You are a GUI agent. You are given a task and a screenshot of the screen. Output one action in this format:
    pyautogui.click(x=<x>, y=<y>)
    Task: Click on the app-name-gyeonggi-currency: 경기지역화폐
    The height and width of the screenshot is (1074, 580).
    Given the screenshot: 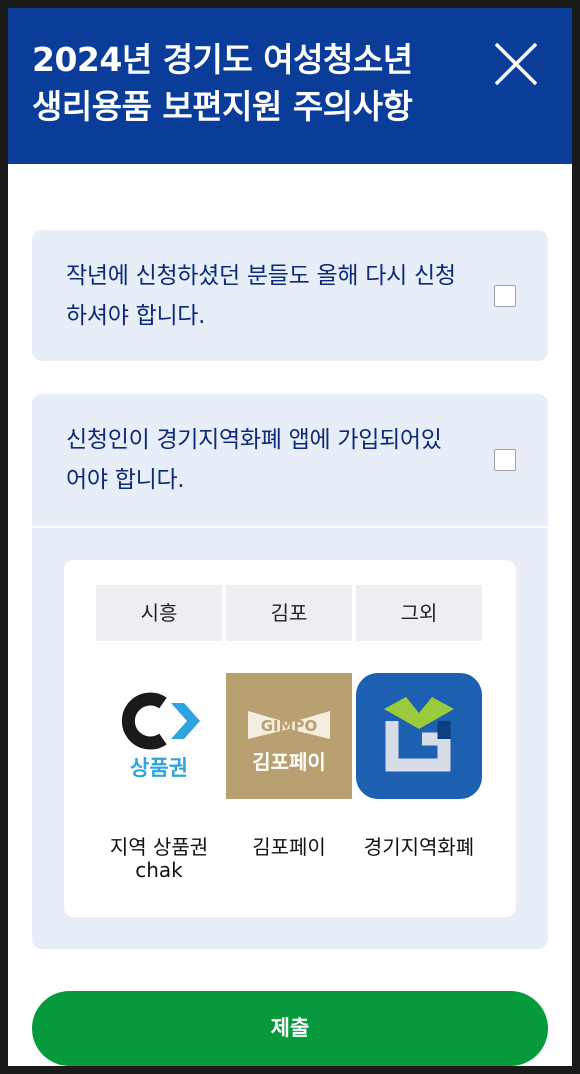 What is the action you would take?
    pyautogui.click(x=419, y=847)
    